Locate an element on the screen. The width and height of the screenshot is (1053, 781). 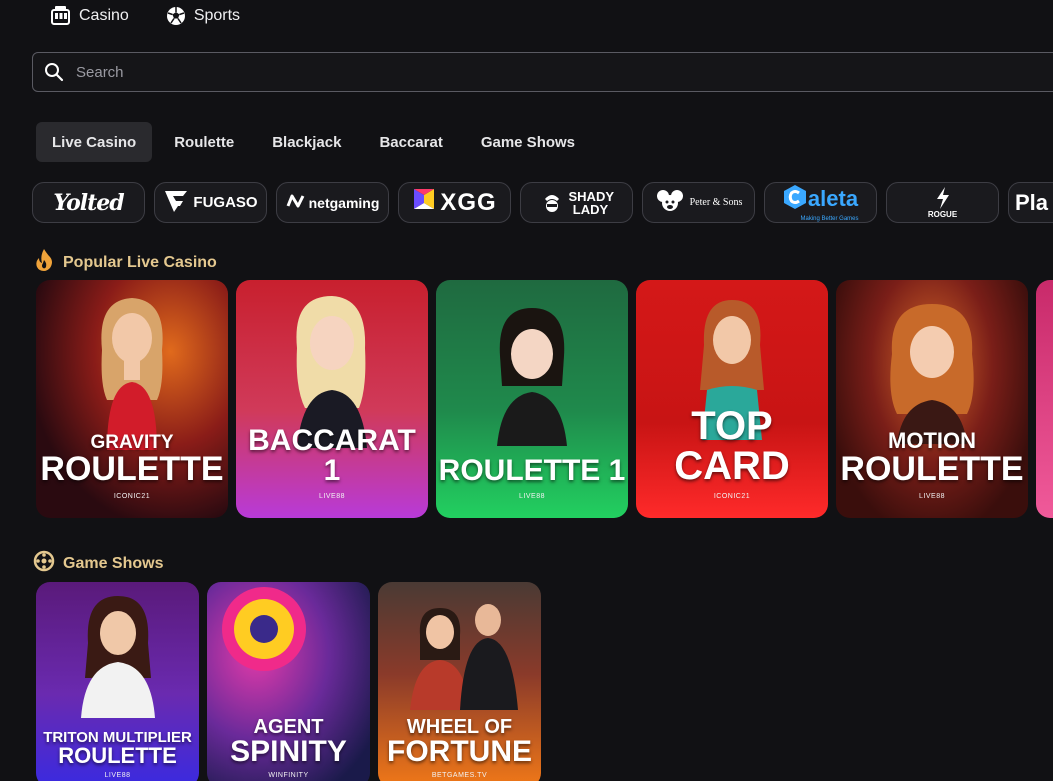
provider-pla-label: Pla is located at coordinates (1032, 202).